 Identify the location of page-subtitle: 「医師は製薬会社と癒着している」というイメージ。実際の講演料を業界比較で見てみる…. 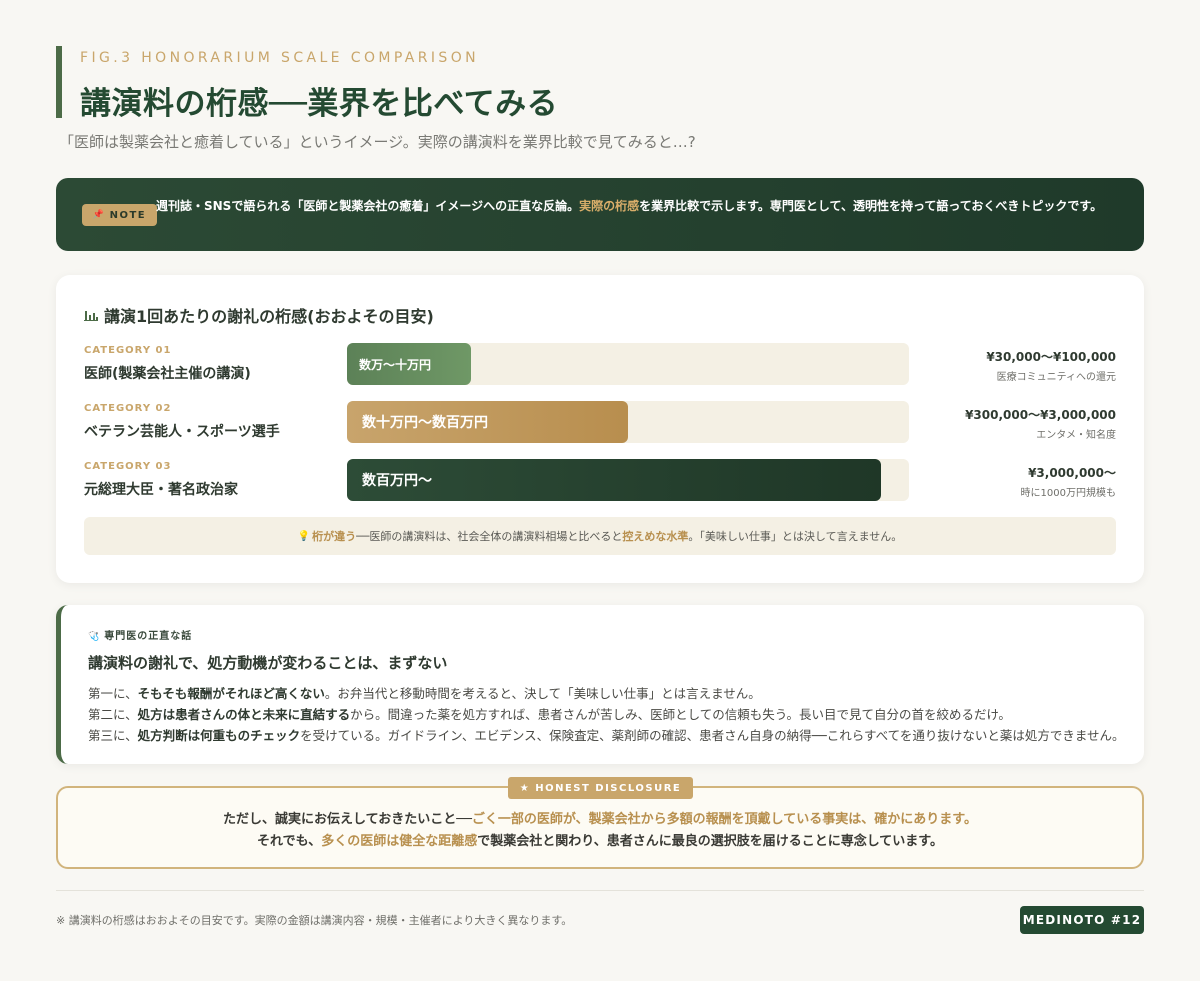
(377, 142).